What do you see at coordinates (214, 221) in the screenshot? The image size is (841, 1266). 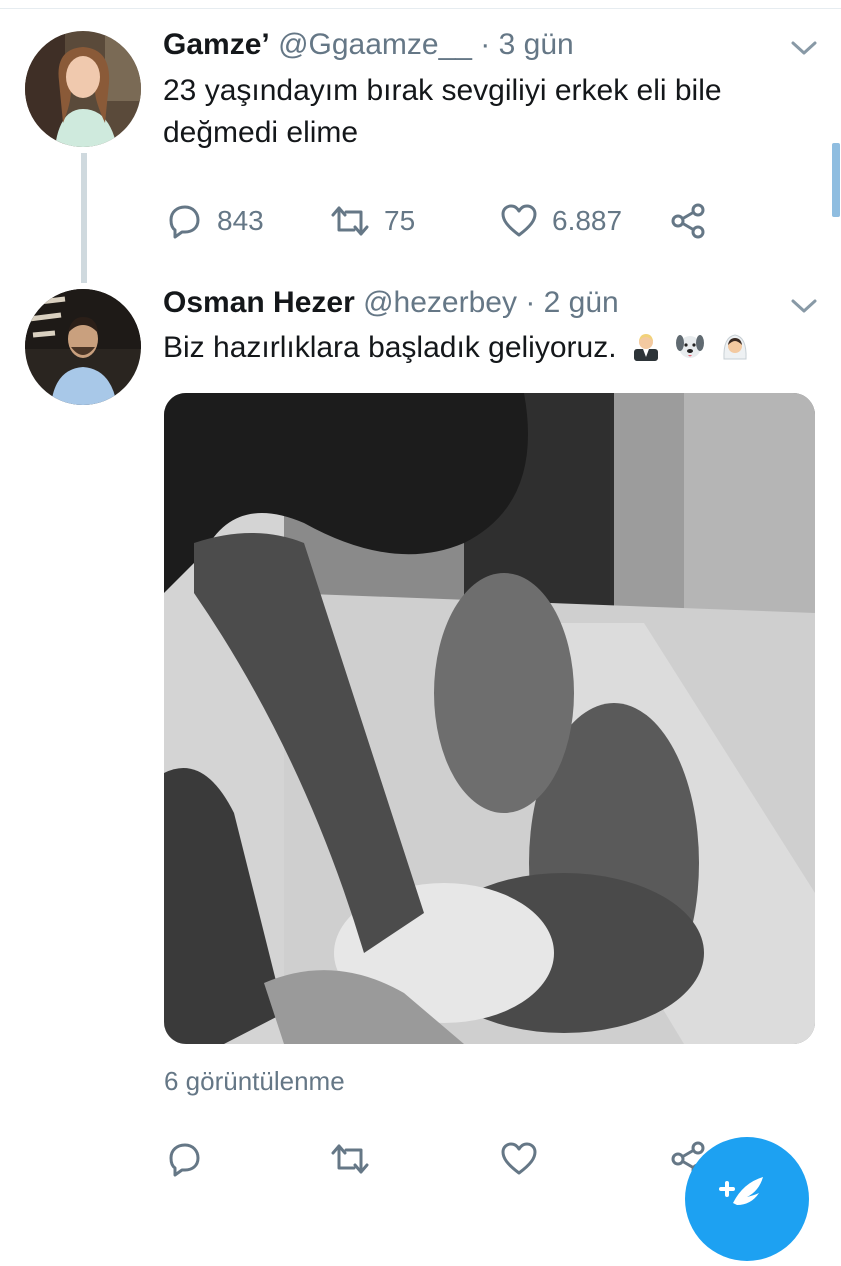 I see `reply-button: 843` at bounding box center [214, 221].